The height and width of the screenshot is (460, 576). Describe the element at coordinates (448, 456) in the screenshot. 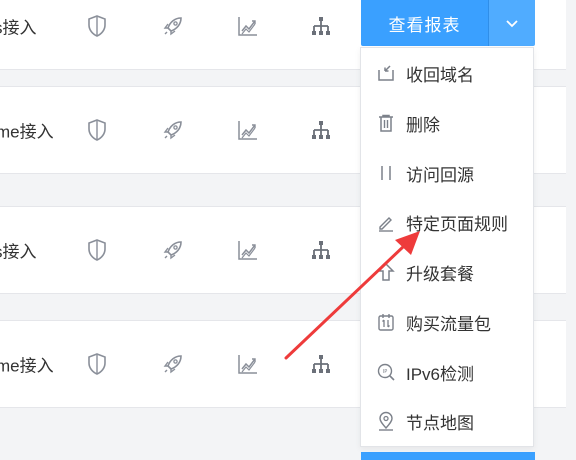

I see `next-row-report-button` at that location.